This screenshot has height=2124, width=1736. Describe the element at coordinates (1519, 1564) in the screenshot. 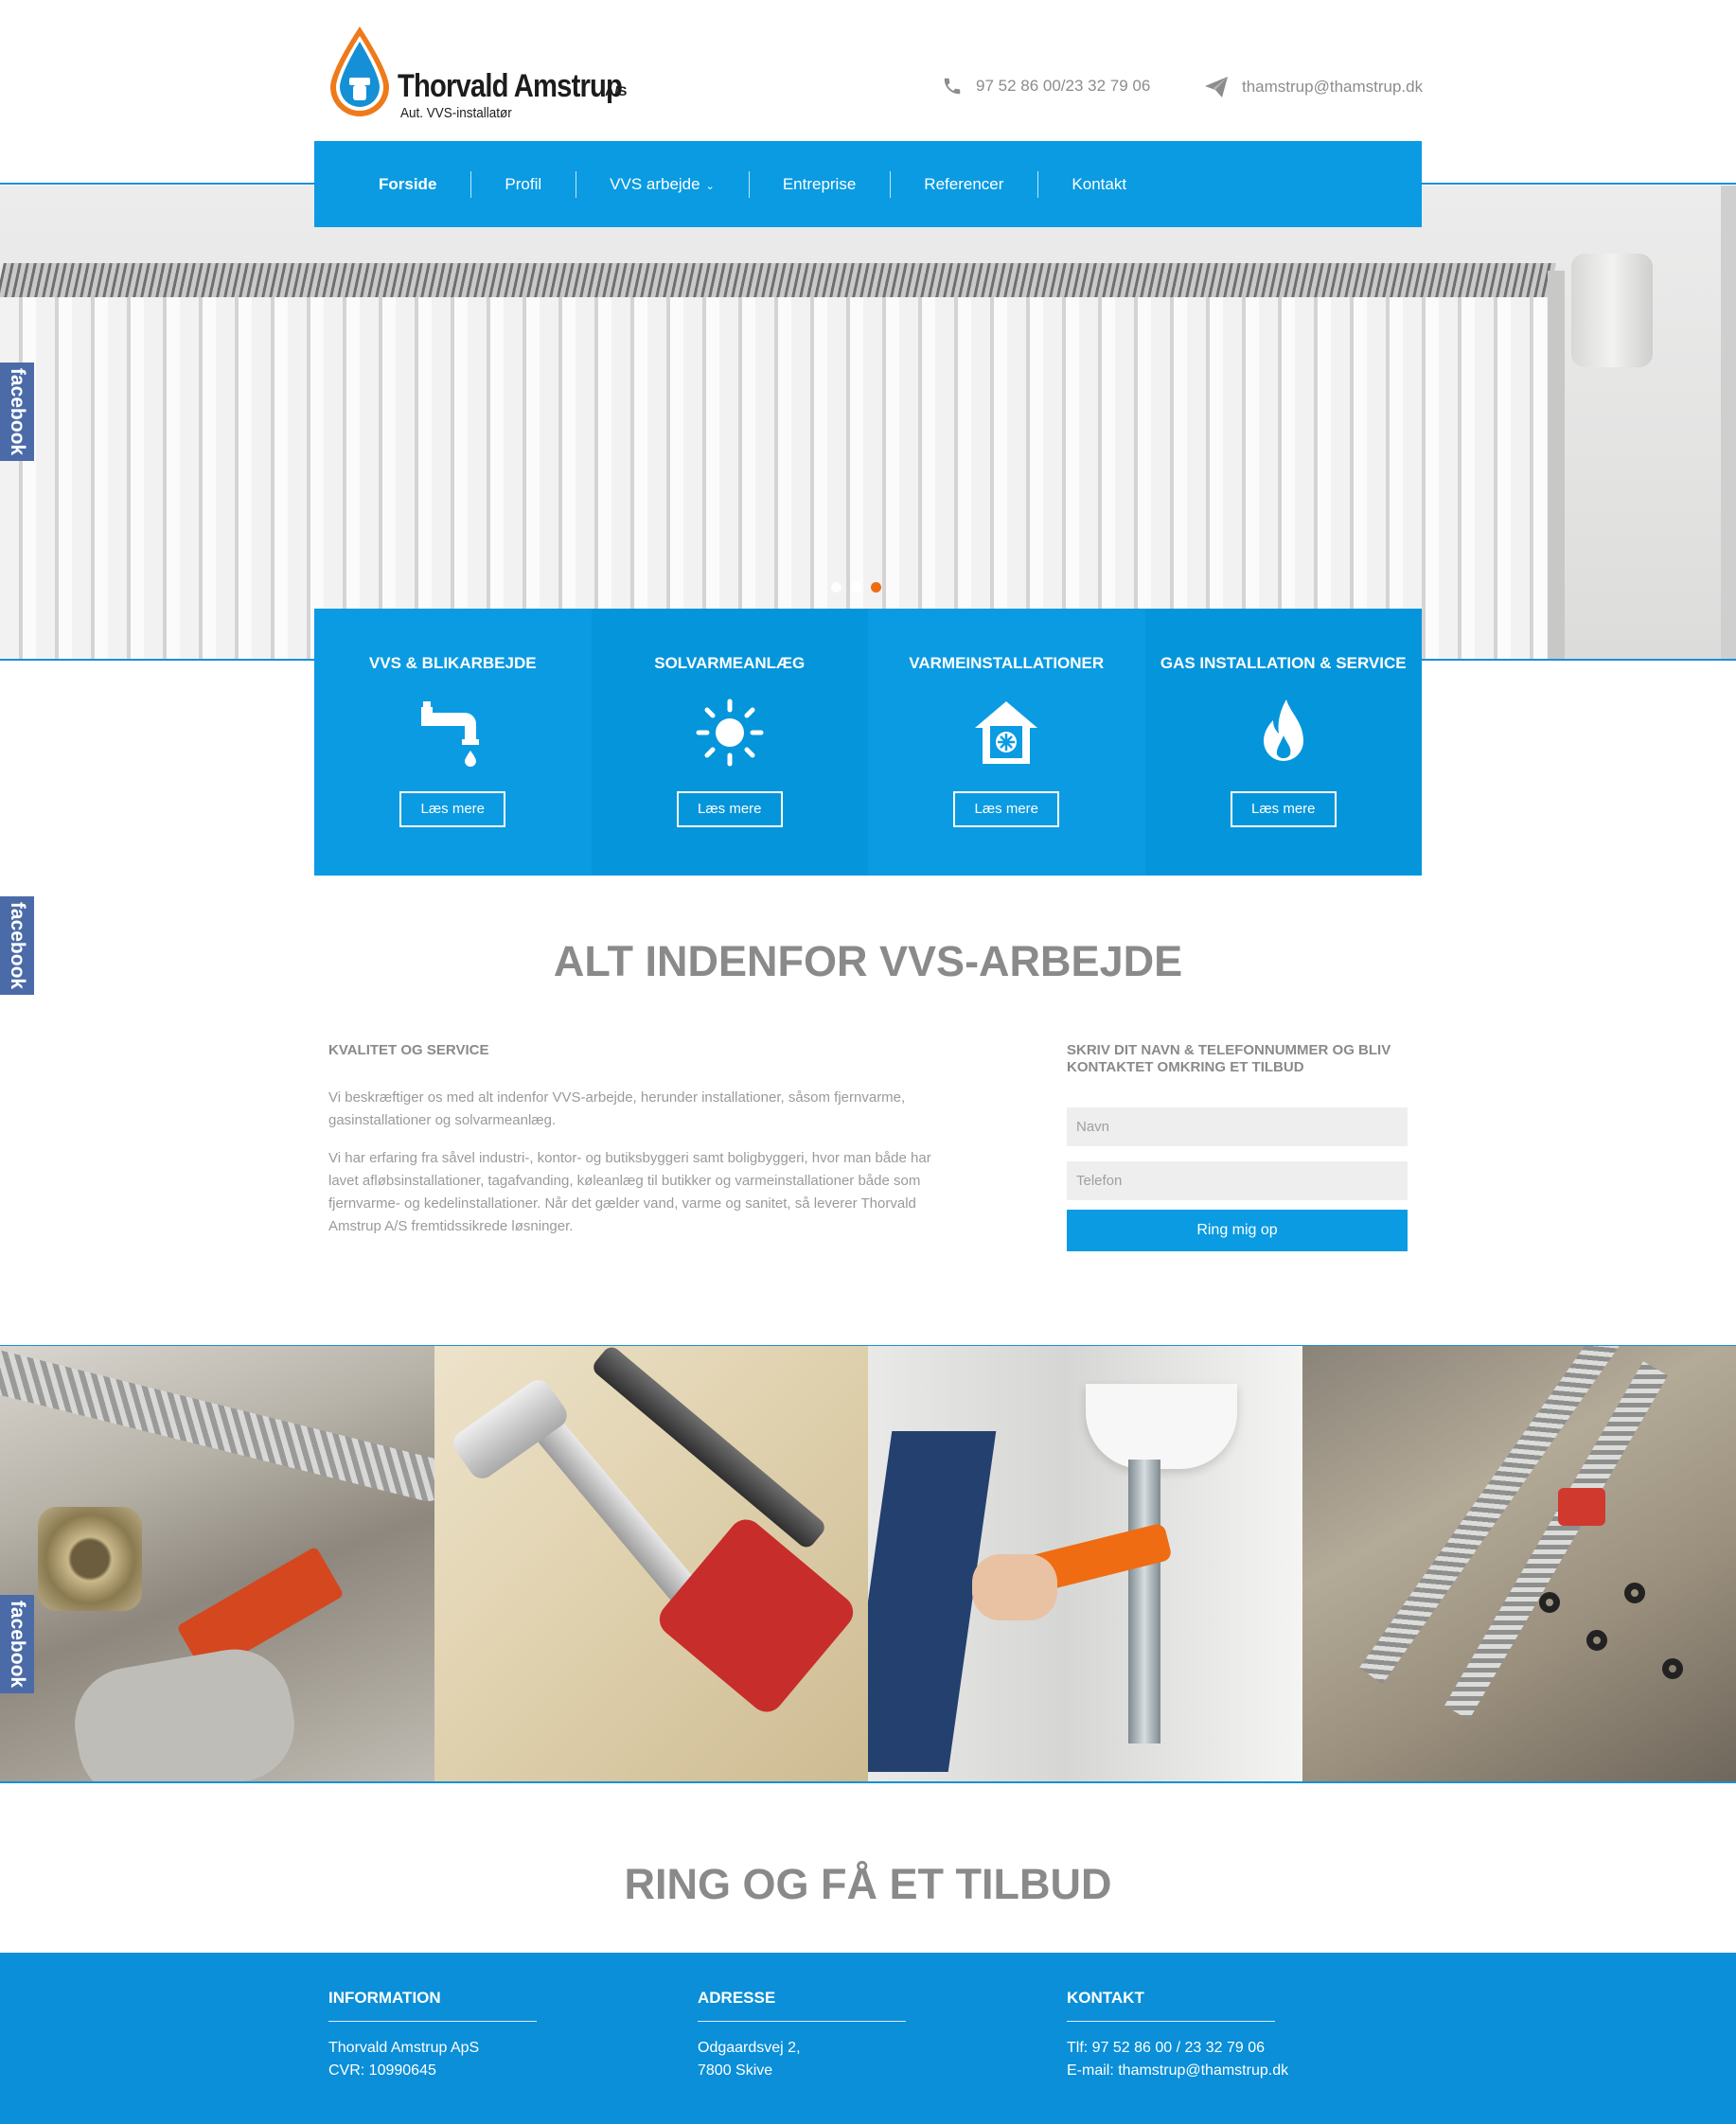

I see `gallery-image-hoses-tools` at that location.